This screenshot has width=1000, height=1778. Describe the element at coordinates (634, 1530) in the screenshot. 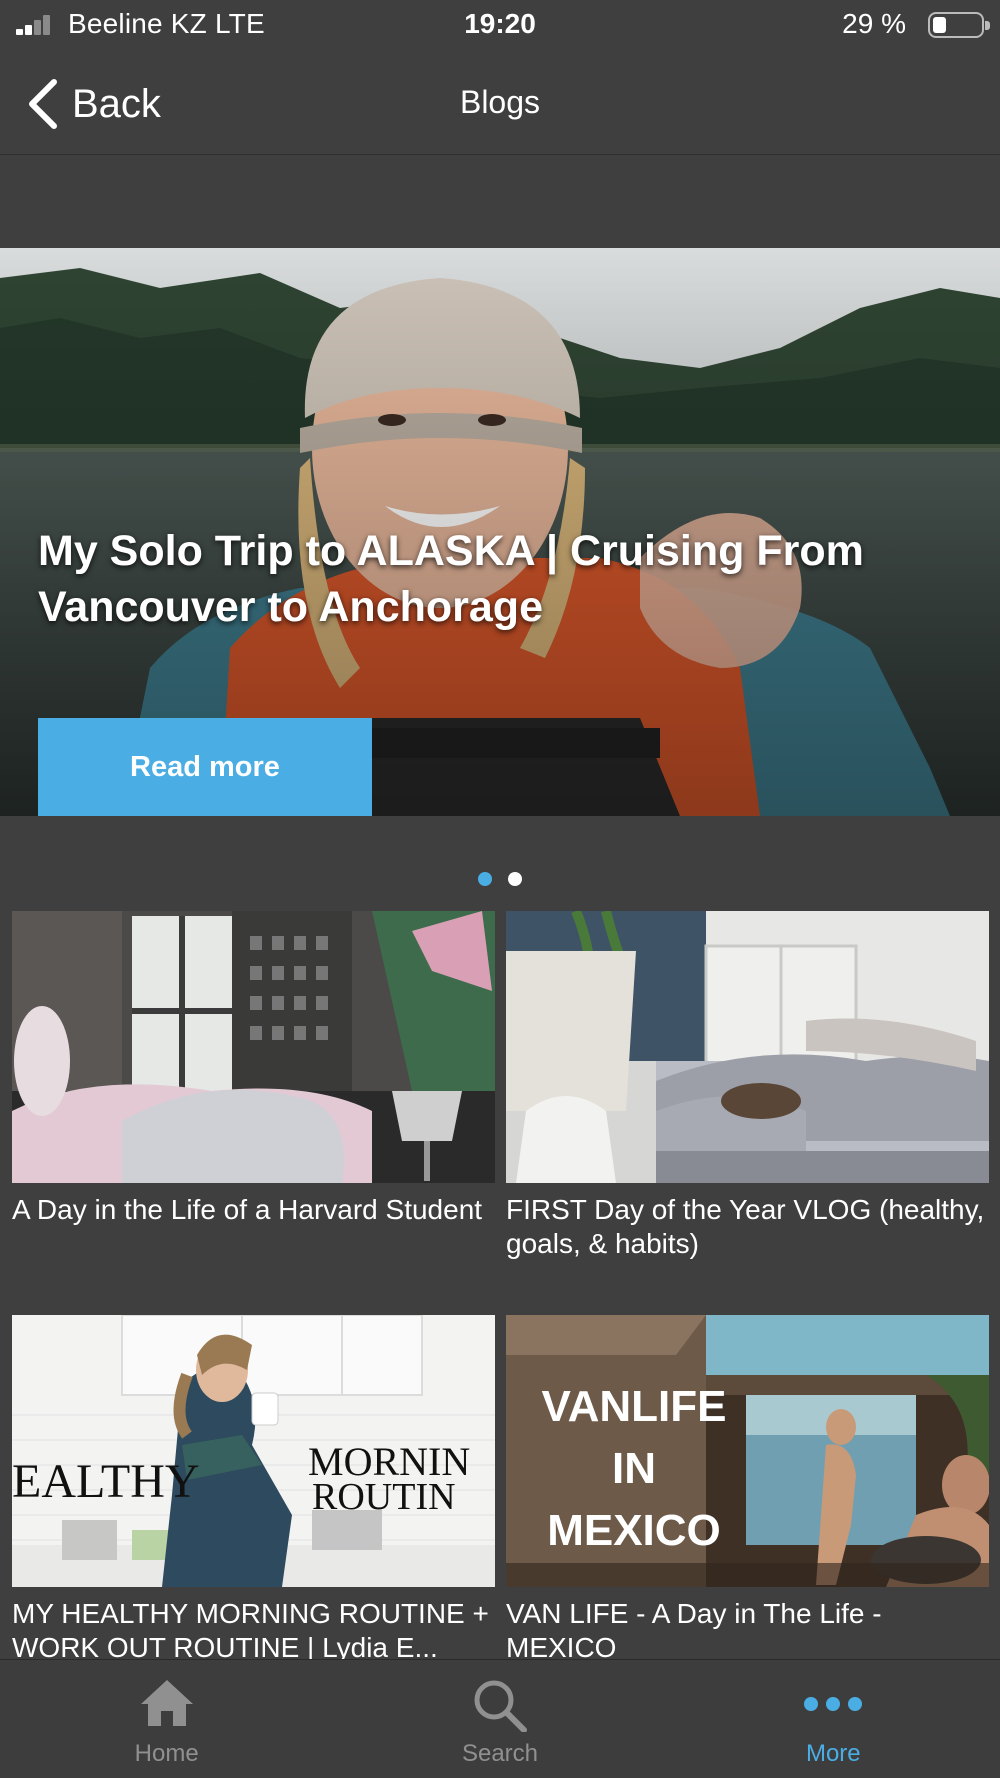

I see `thumbnail-text-mexico: MEXICO` at that location.